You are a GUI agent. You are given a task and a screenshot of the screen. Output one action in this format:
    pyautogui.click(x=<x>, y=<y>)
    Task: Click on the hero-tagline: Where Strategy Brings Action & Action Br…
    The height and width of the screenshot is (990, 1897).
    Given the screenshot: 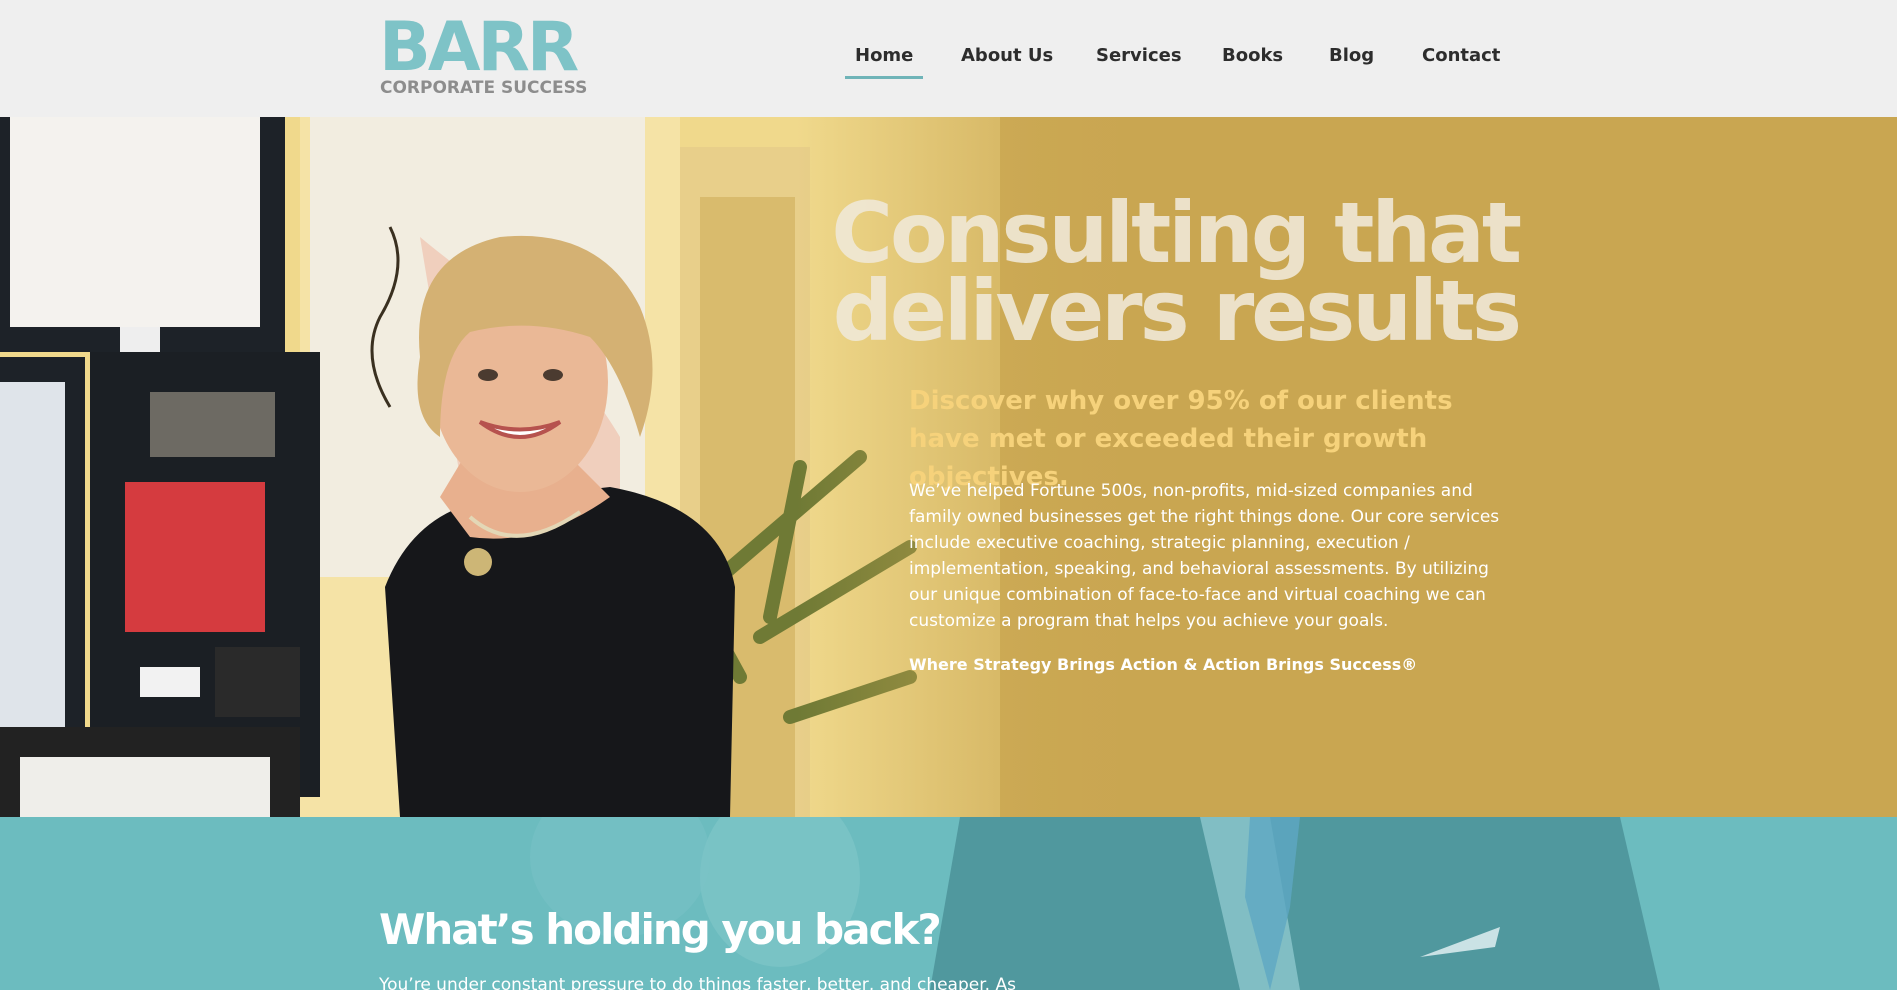 What is the action you would take?
    pyautogui.click(x=1163, y=664)
    